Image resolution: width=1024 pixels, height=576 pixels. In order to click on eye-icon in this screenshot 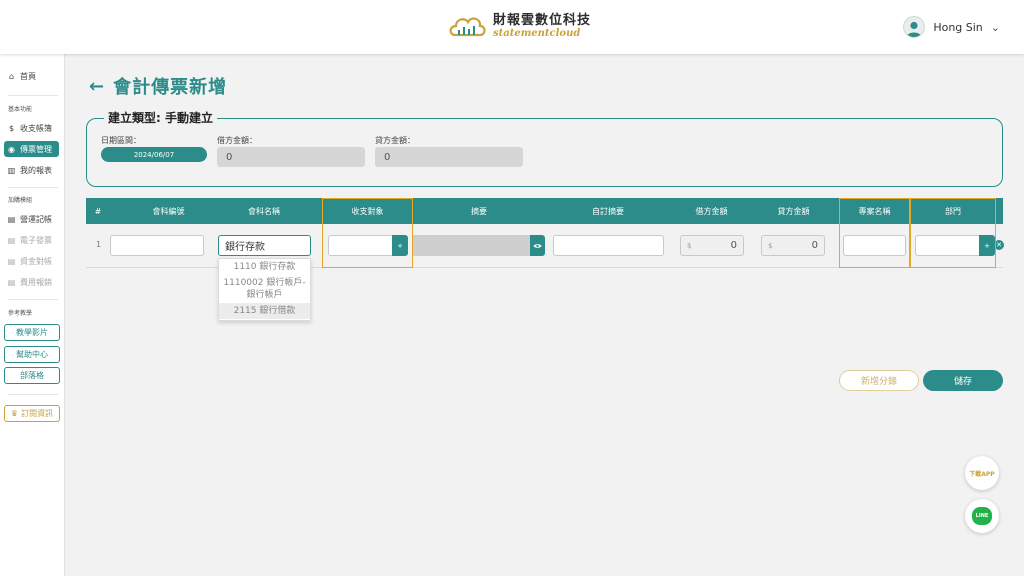, I will do `click(537, 245)`.